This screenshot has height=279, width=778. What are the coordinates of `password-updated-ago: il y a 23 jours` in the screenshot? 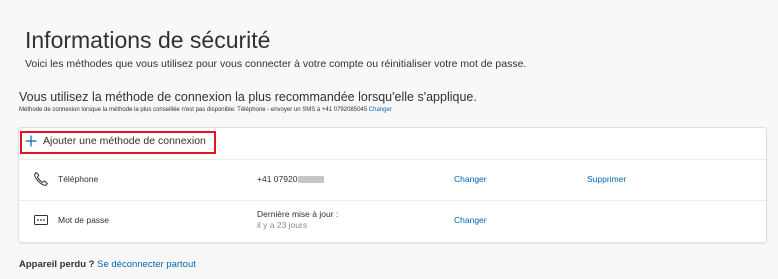 It's located at (282, 225).